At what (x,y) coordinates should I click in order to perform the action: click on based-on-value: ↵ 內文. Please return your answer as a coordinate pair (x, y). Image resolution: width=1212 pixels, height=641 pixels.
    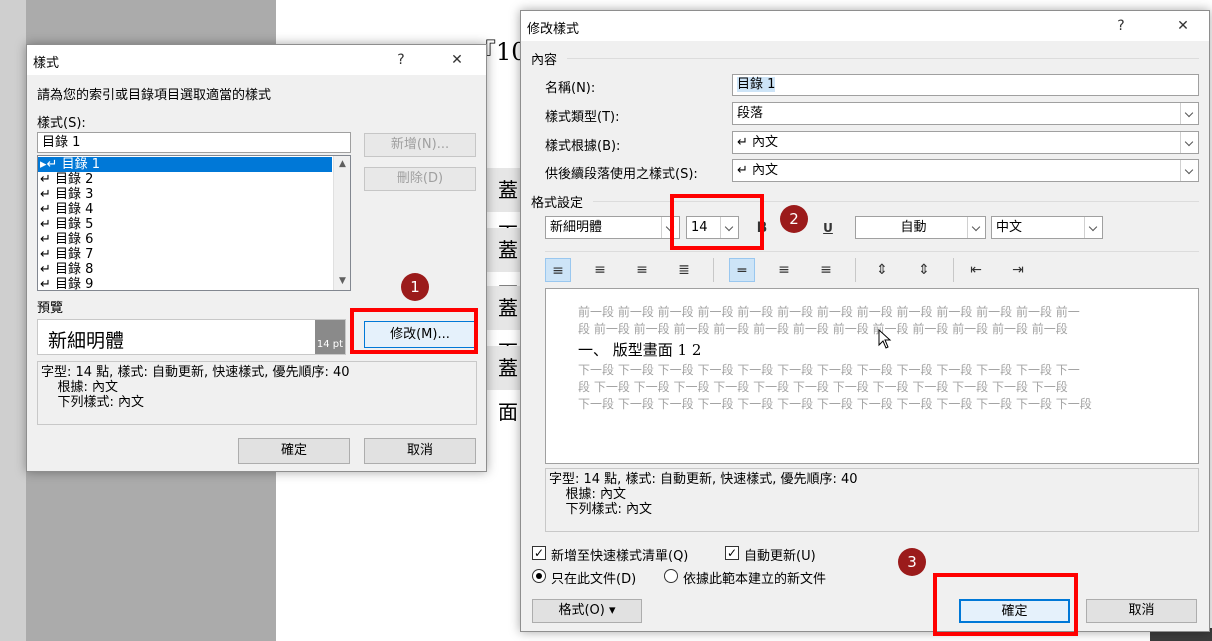
    Looking at the image, I should click on (758, 142).